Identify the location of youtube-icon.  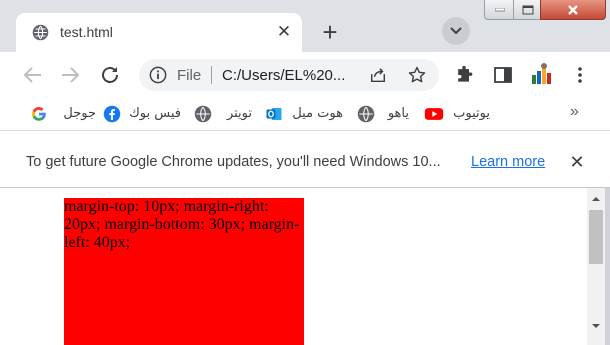
(434, 114).